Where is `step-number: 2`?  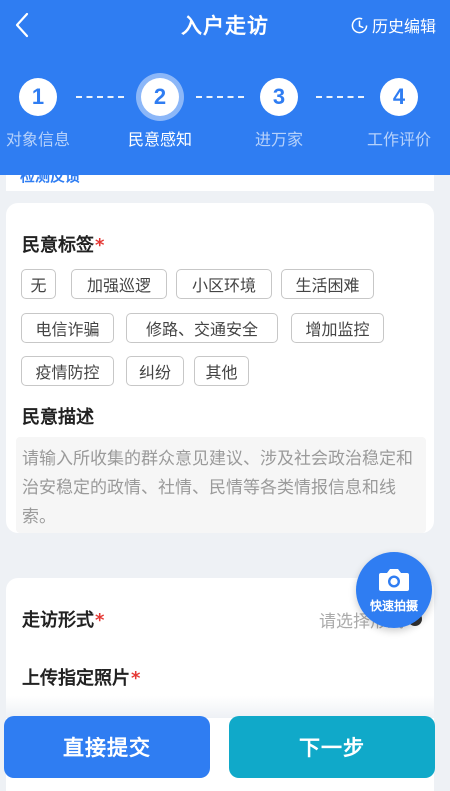 step-number: 2 is located at coordinates (160, 97).